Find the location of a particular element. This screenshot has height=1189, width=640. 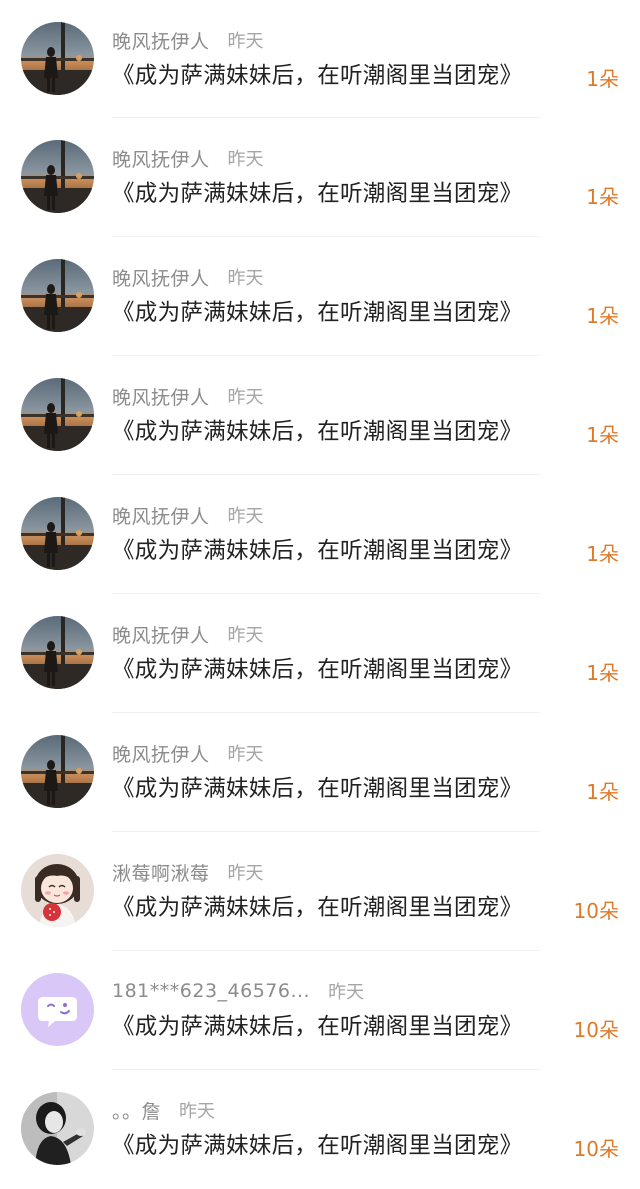

comment-meta: 181***623_46576... 昨天 is located at coordinates (238, 991).